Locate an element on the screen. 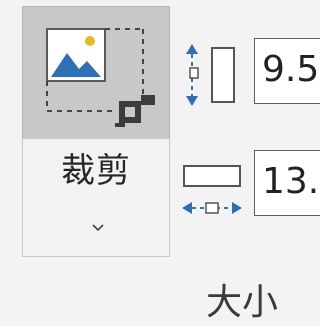 This screenshot has width=320, height=326. shape-width-icon is located at coordinates (212, 194).